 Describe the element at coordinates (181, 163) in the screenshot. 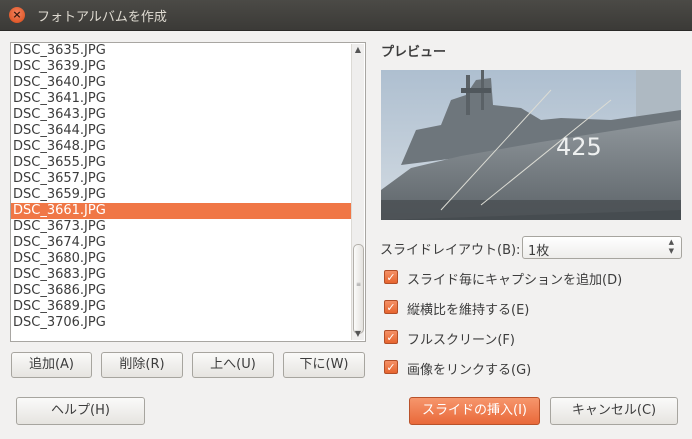

I see `list-item: DSC_3655.JPG` at that location.